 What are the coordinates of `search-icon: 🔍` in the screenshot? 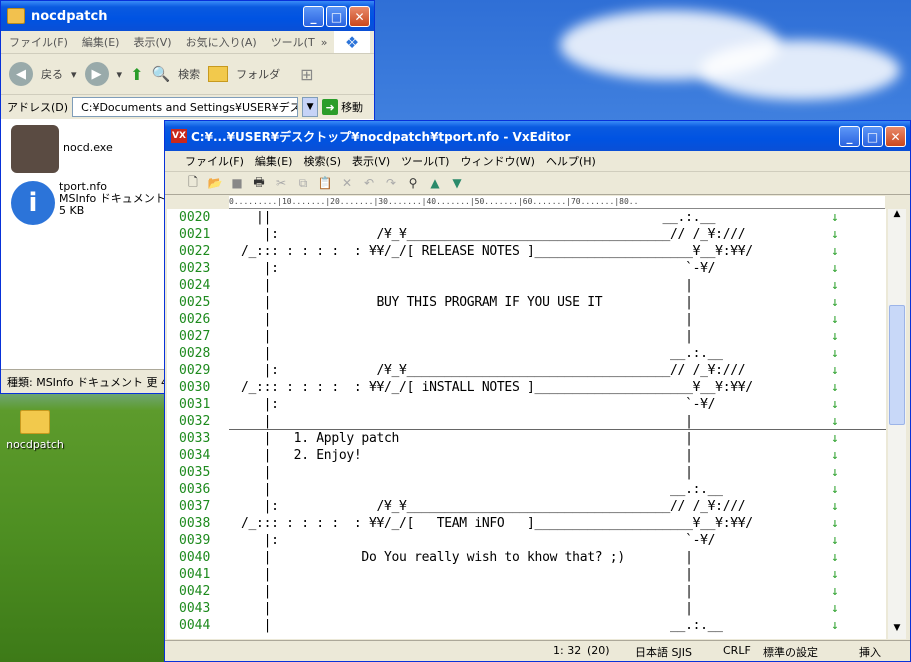 It's located at (160, 74).